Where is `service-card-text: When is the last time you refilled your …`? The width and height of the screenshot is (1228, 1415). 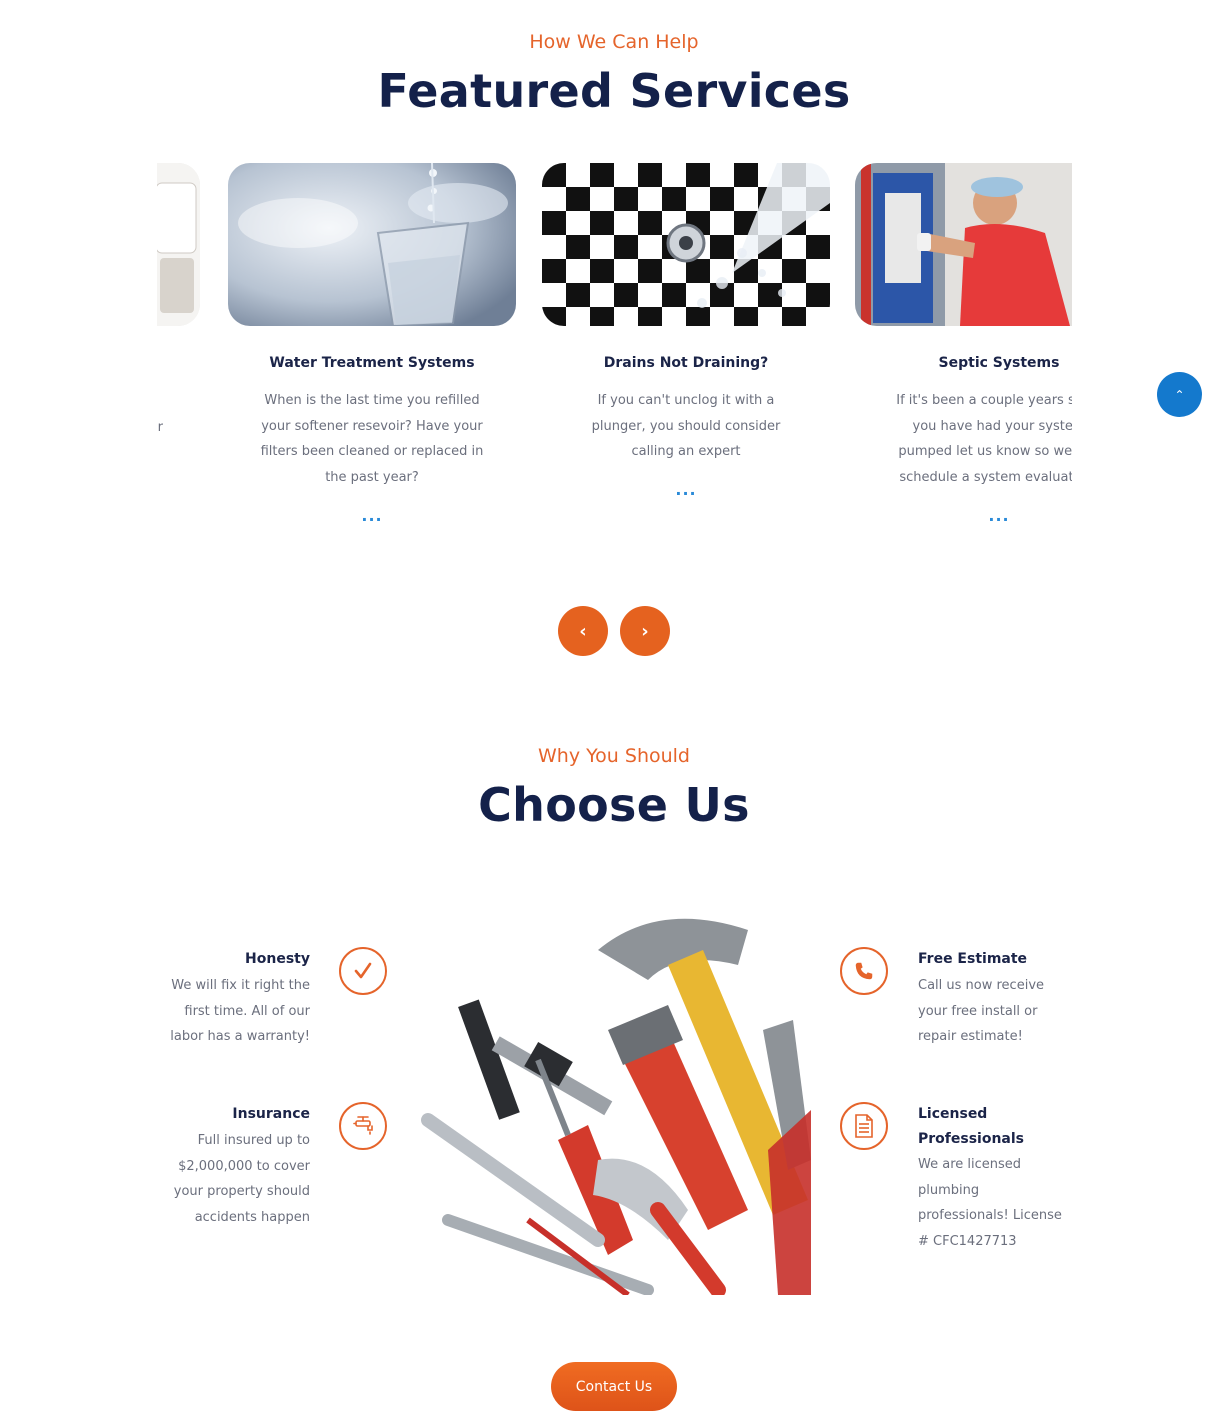
service-card-text: When is the last time you refilled your … is located at coordinates (372, 439).